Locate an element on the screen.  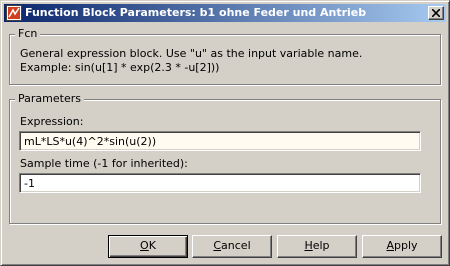
sample-time-label: Sample time (-1 for inherited): is located at coordinates (104, 163).